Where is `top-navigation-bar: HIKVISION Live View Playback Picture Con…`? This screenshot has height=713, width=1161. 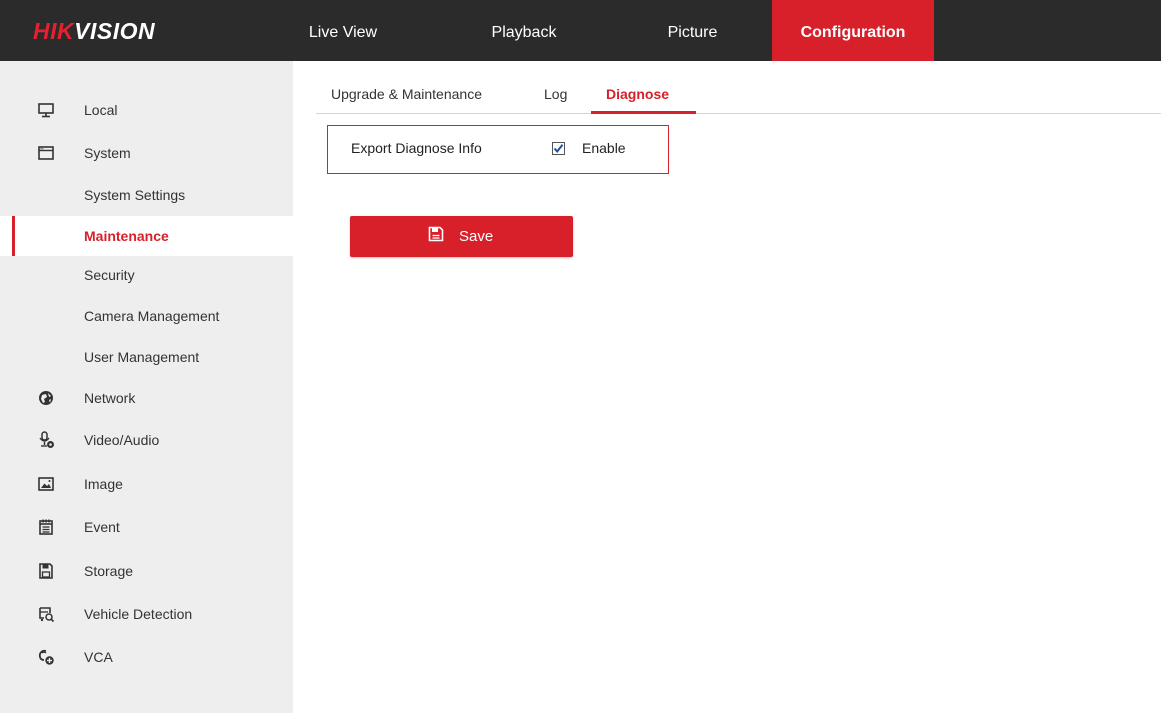
top-navigation-bar: HIKVISION Live View Playback Picture Con… is located at coordinates (580, 30).